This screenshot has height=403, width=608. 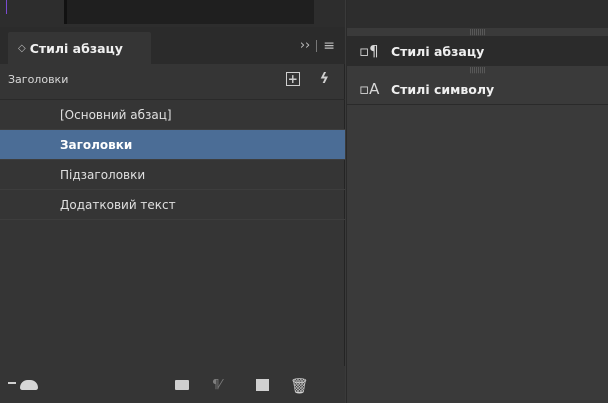 I want to click on dash-icon, so click(x=12, y=383).